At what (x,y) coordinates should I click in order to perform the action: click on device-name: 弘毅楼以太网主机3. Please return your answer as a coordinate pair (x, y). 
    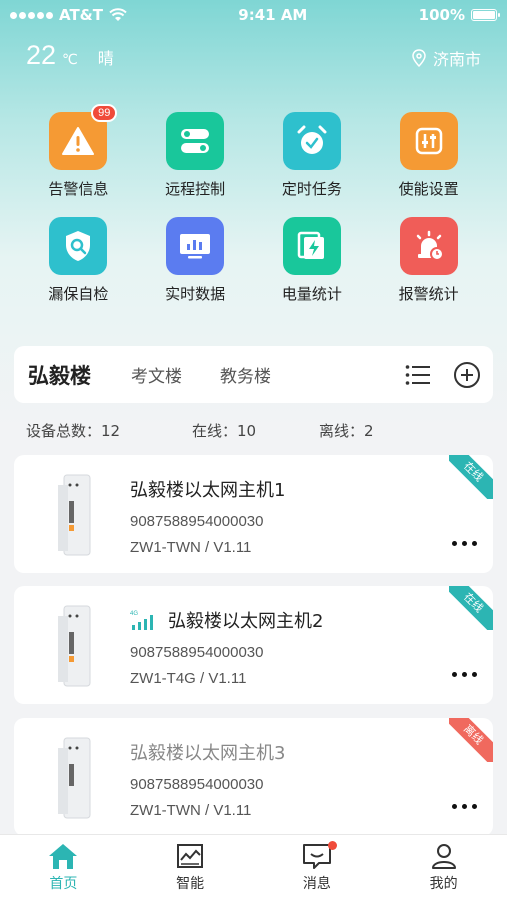
    Looking at the image, I should click on (207, 752).